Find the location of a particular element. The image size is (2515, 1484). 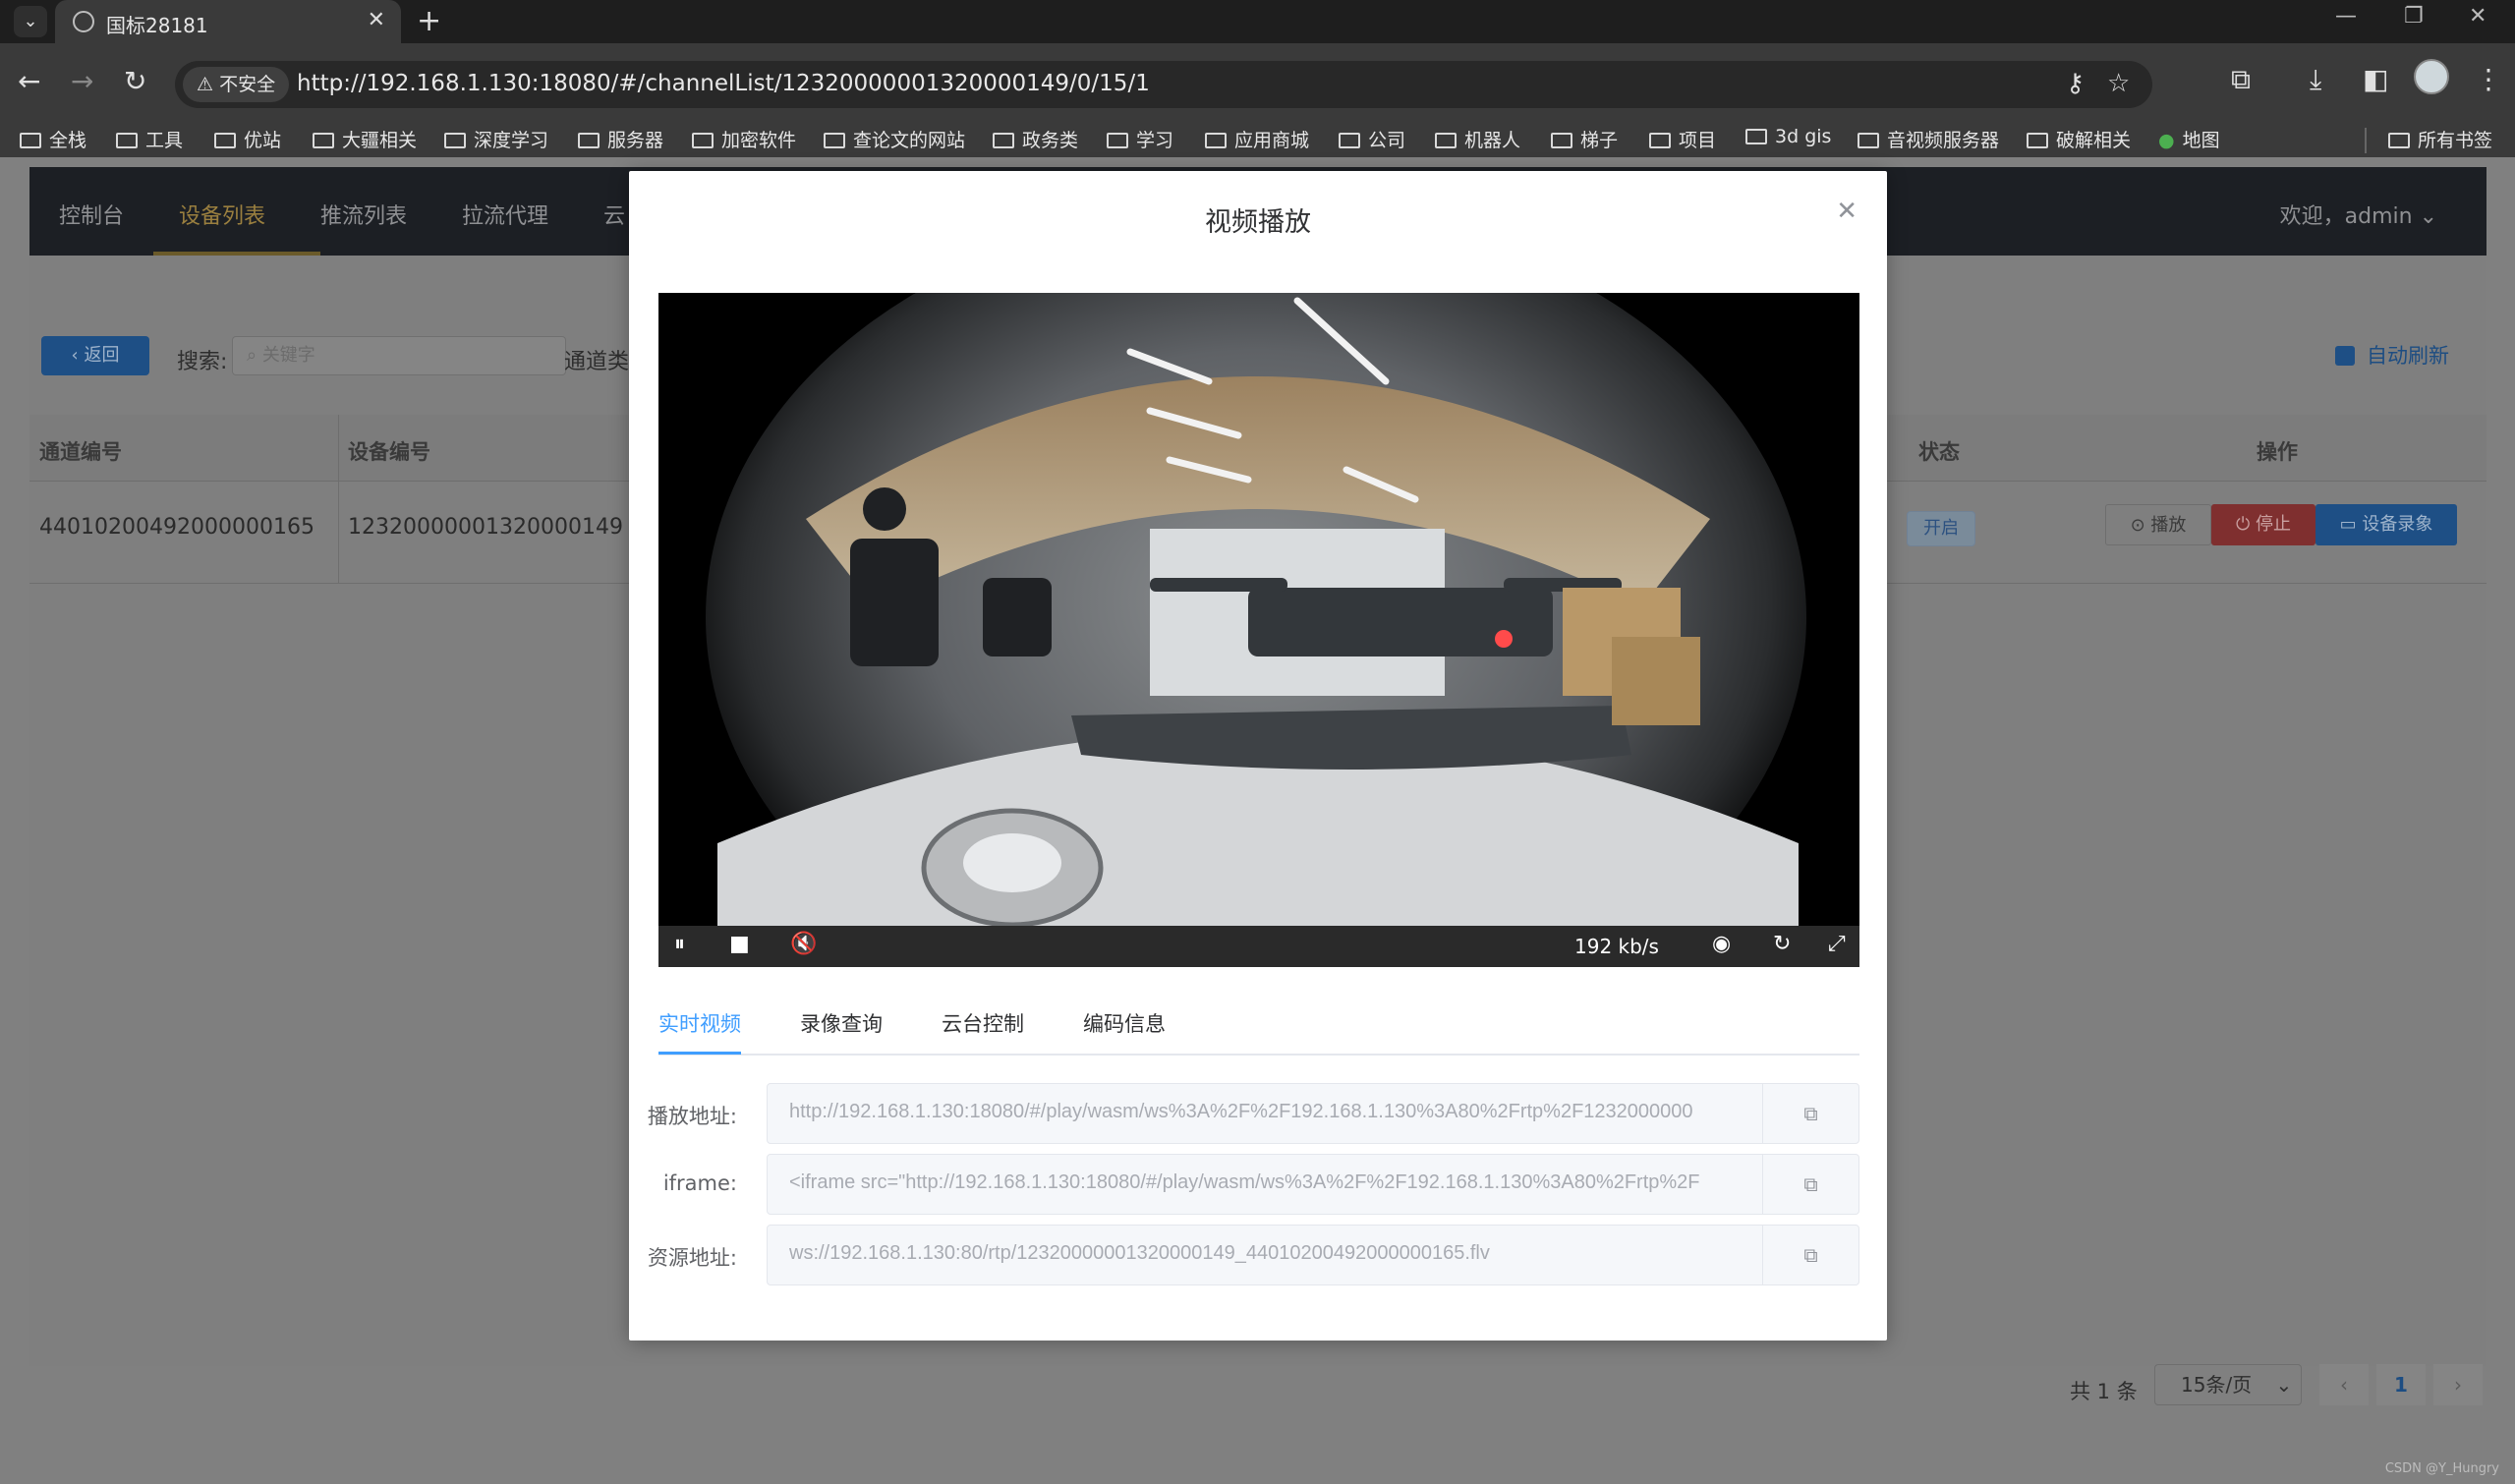

bookmark-label: 加密软件 is located at coordinates (759, 140).